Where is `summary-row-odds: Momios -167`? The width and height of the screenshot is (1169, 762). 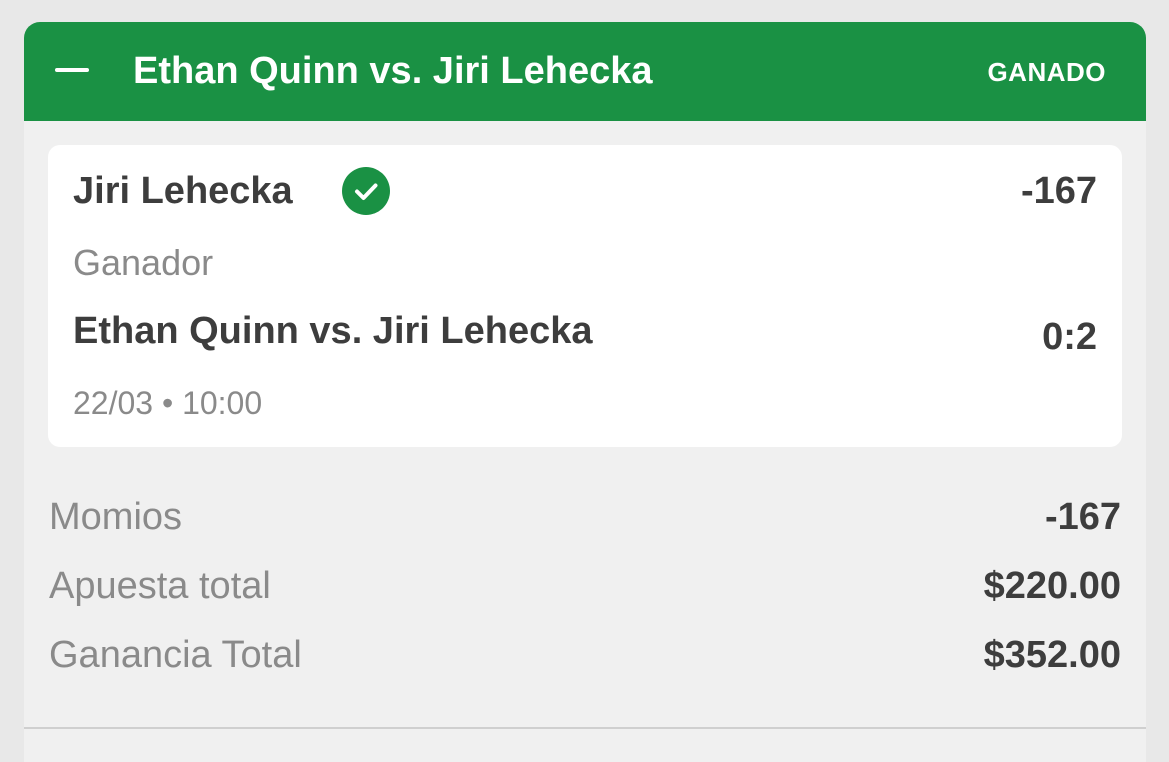 summary-row-odds: Momios -167 is located at coordinates (585, 517).